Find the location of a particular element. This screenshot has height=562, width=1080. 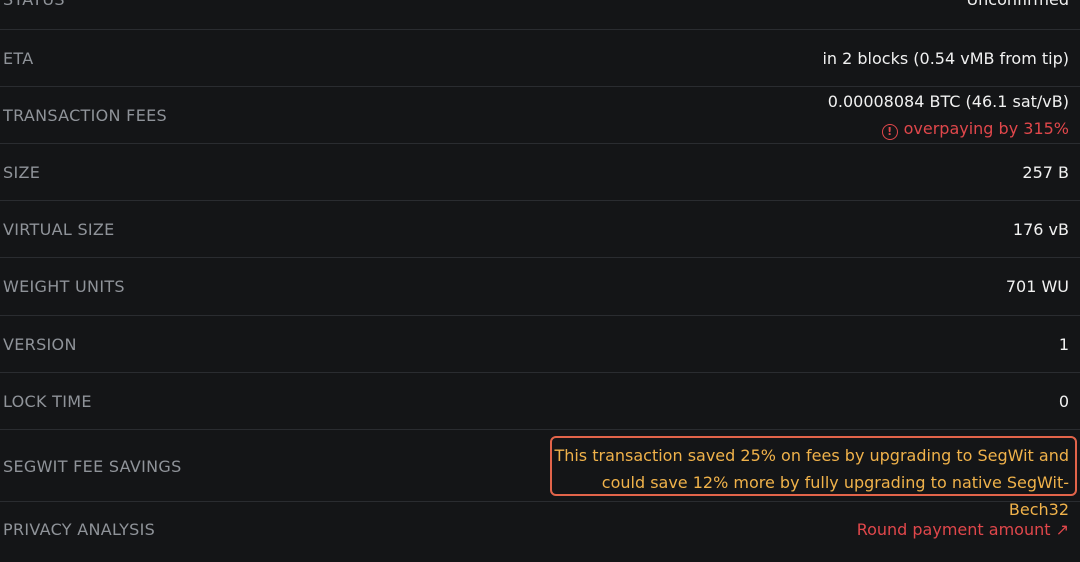

virtual-size-label: VIRTUAL SIZE is located at coordinates (59, 229).